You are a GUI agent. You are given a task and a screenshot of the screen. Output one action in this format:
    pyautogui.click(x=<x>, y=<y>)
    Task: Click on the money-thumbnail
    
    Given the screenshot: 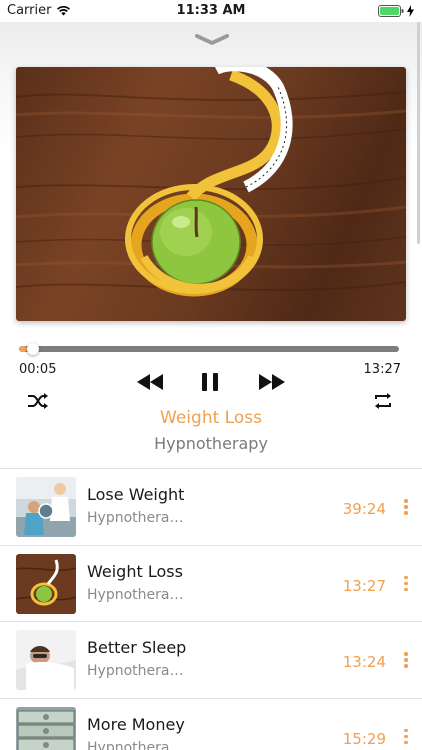 What is the action you would take?
    pyautogui.click(x=46, y=728)
    